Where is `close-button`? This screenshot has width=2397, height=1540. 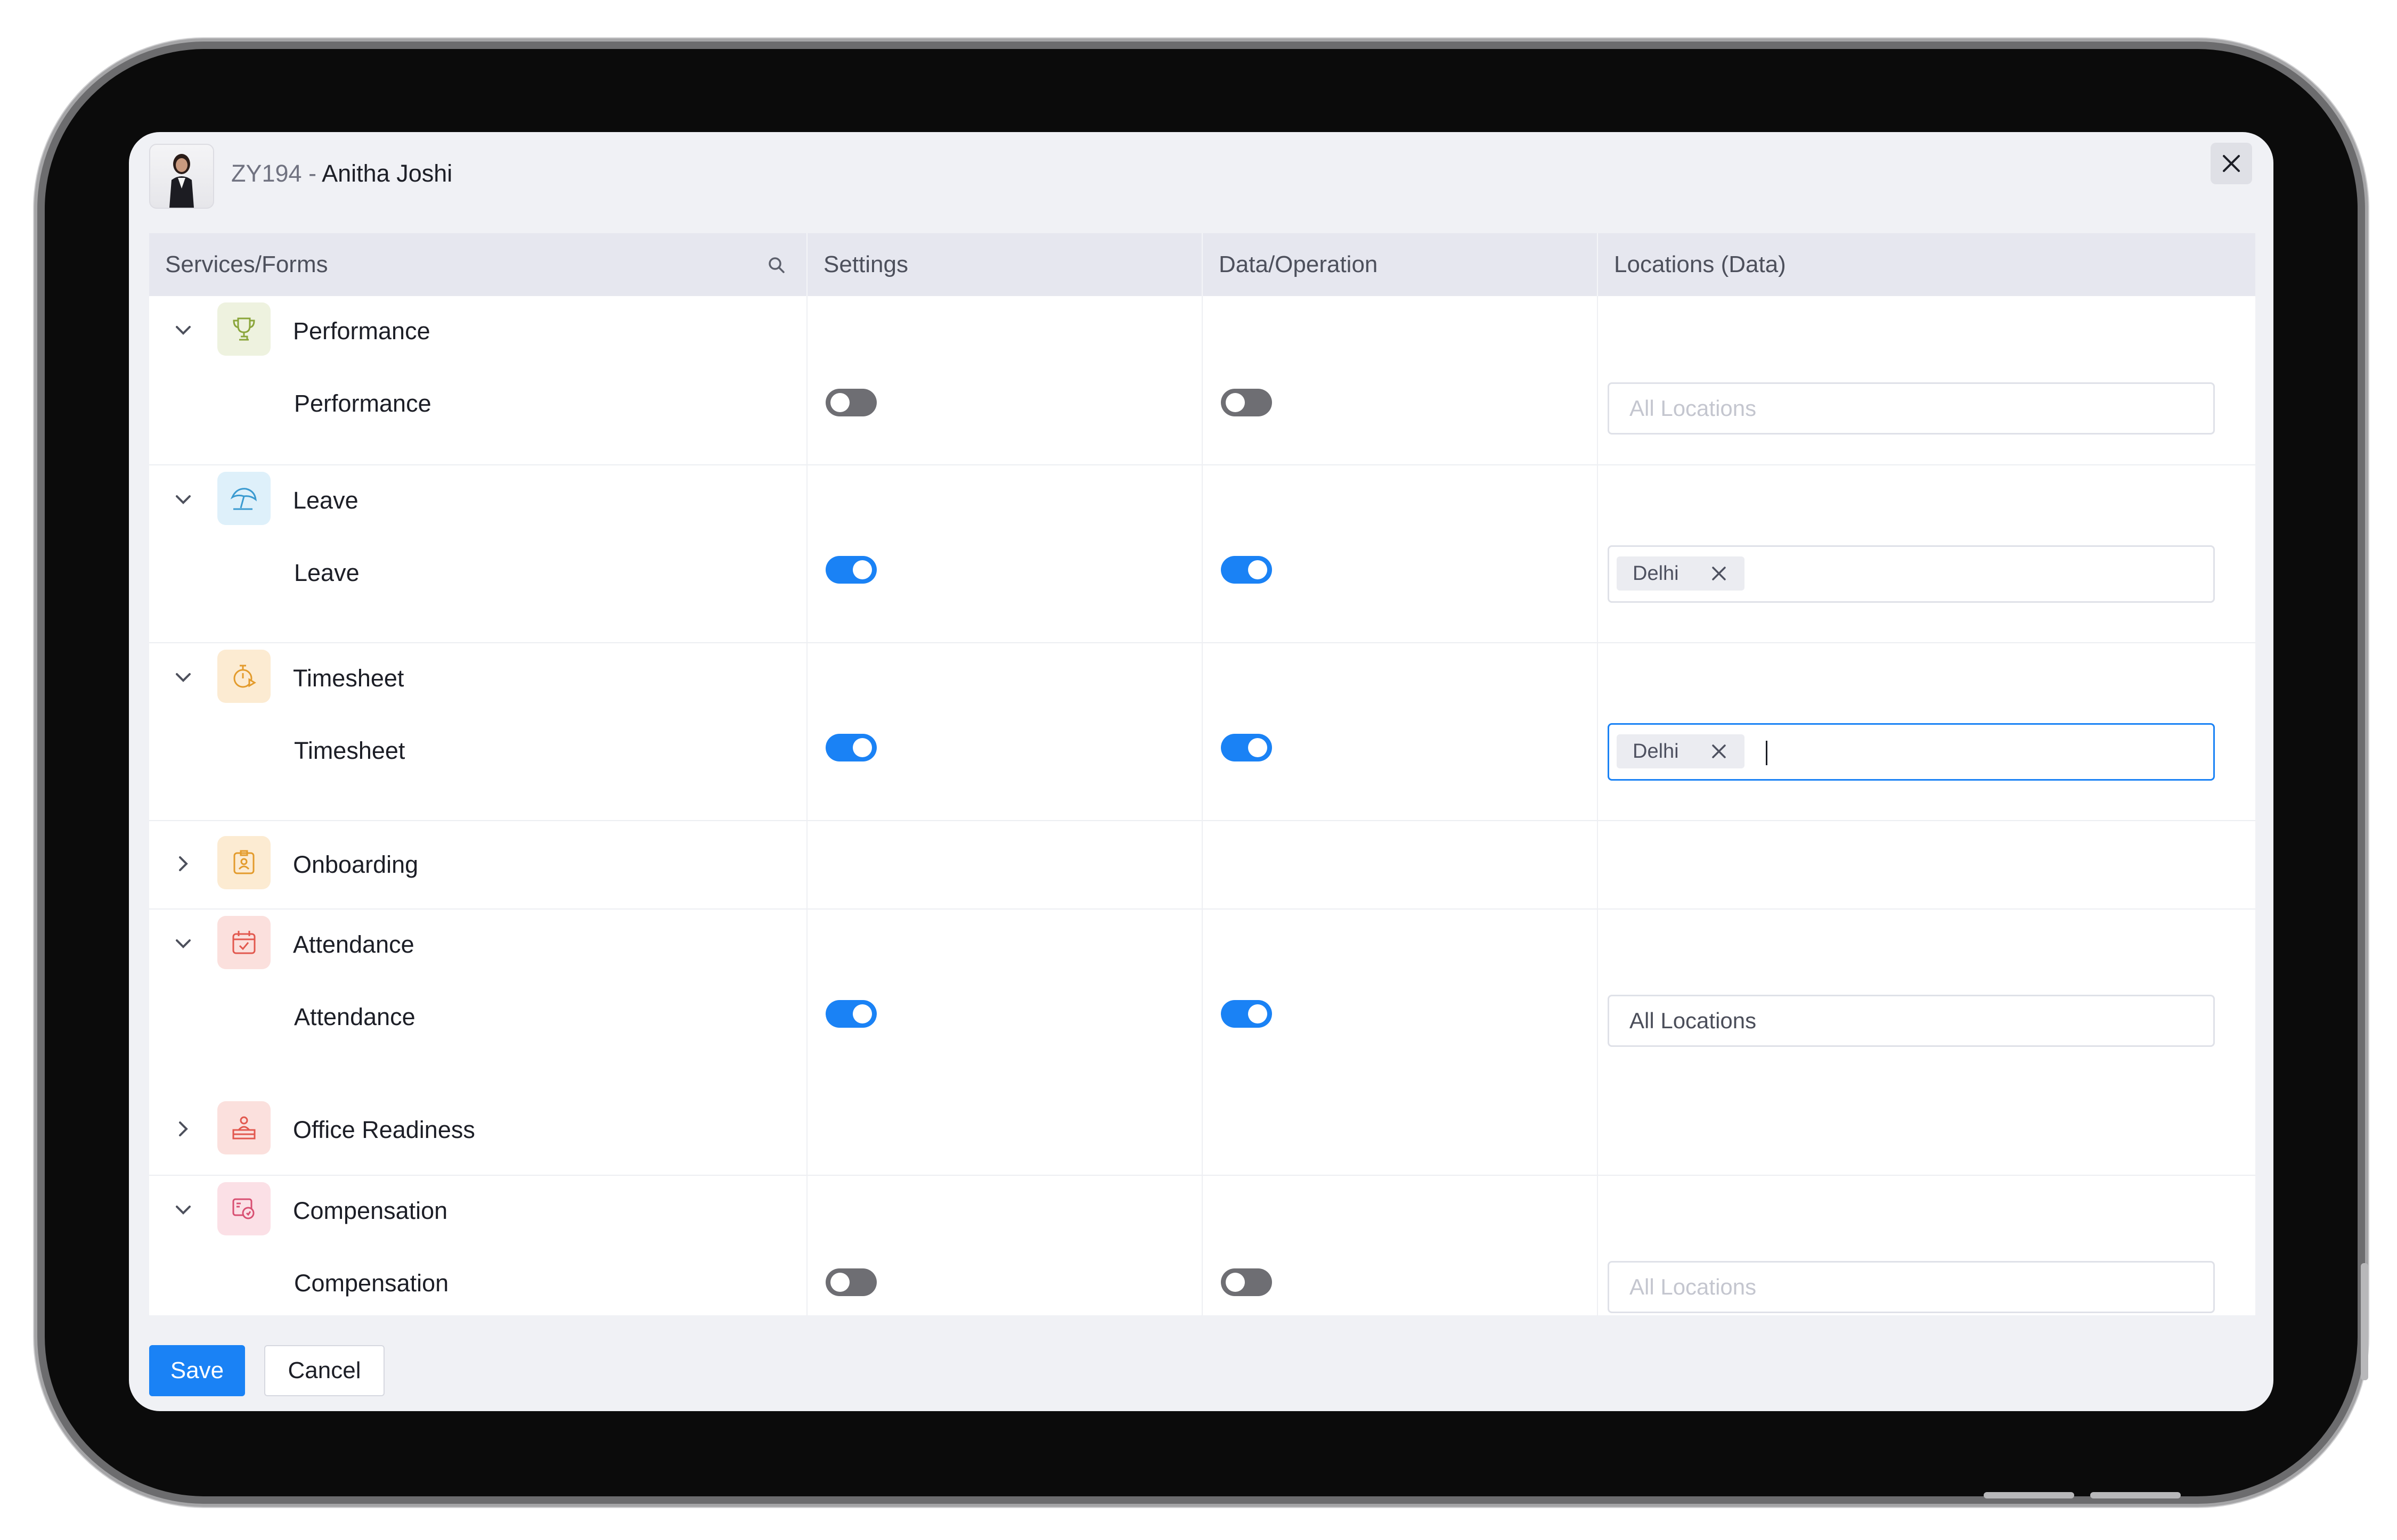
close-button is located at coordinates (2231, 163).